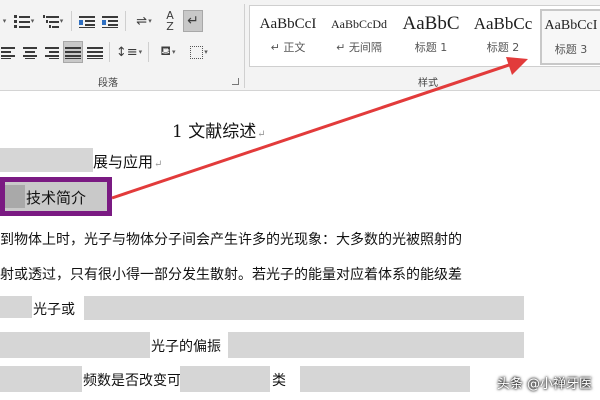 The image size is (600, 400). What do you see at coordinates (544, 384) in the screenshot?
I see `watermark: 头条 @小禅牙医` at bounding box center [544, 384].